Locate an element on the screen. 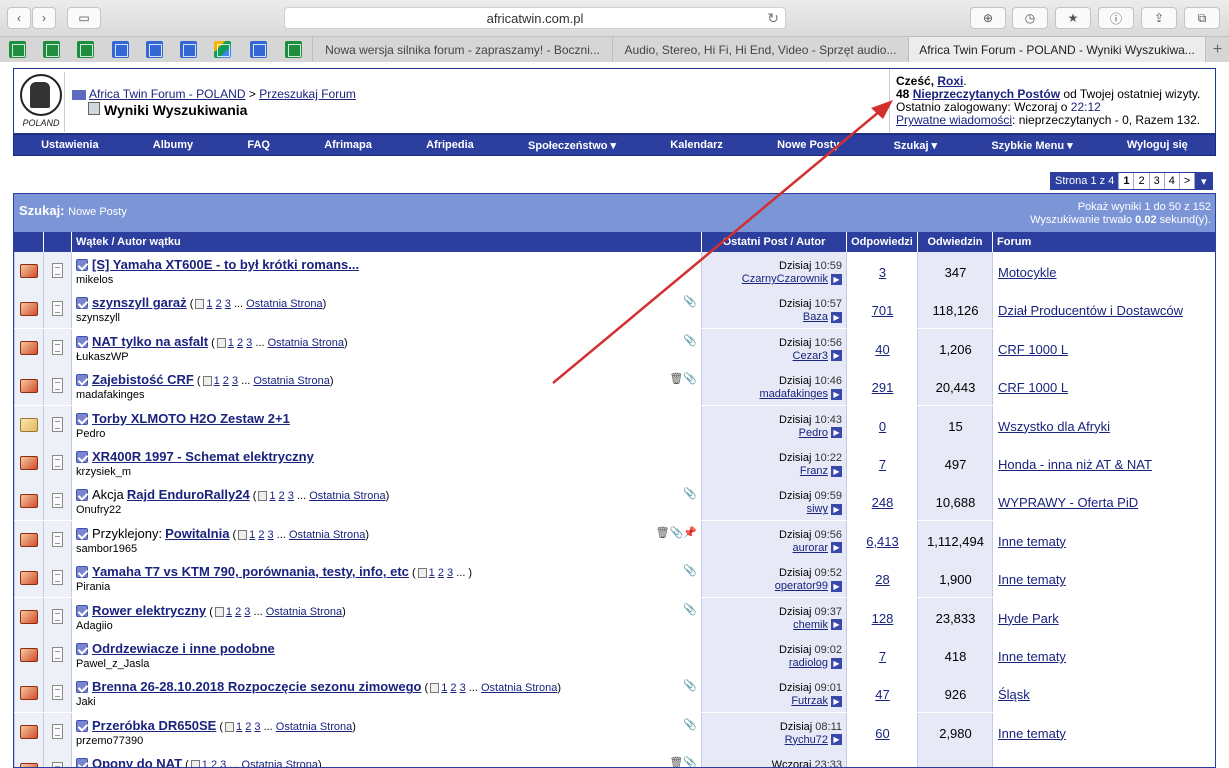 Image resolution: width=1229 pixels, height=768 pixels. forum-link: Wszystko dla Afryki is located at coordinates (1054, 426).